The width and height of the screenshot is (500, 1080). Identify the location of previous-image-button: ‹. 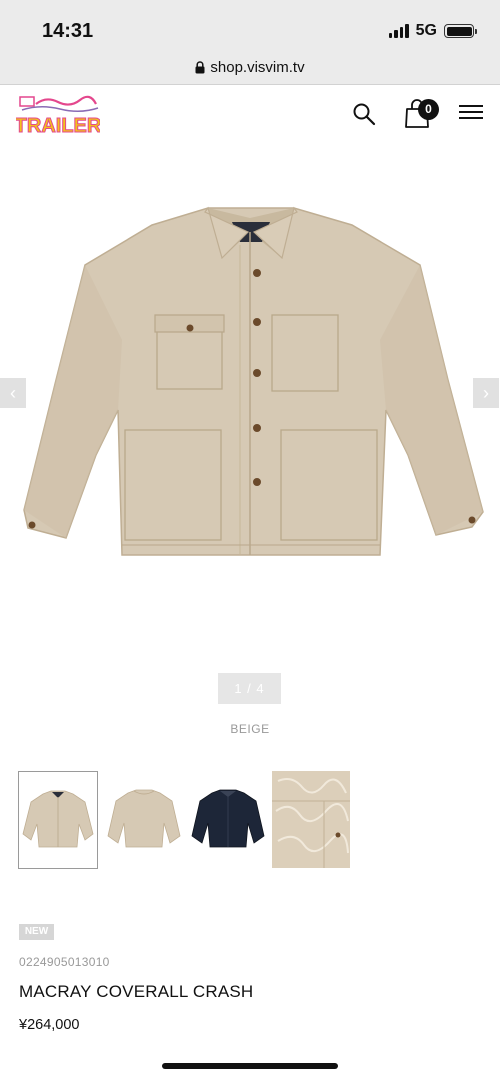
(13, 393).